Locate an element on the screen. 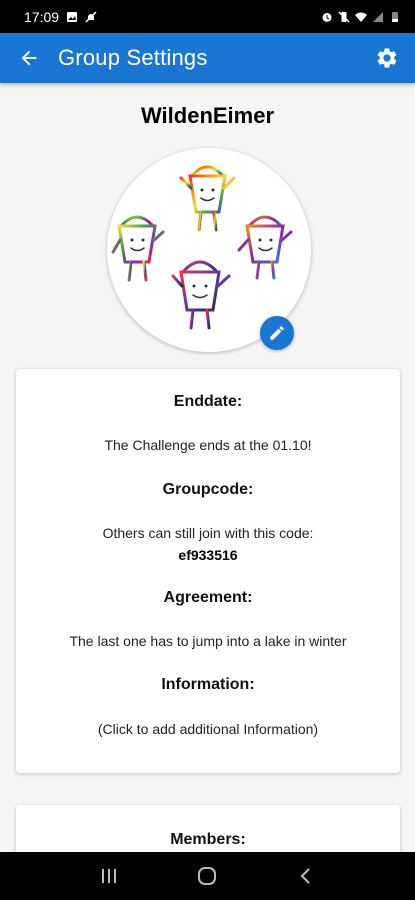 Image resolution: width=415 pixels, height=900 pixels. app-bar: Group Settings is located at coordinates (207, 58).